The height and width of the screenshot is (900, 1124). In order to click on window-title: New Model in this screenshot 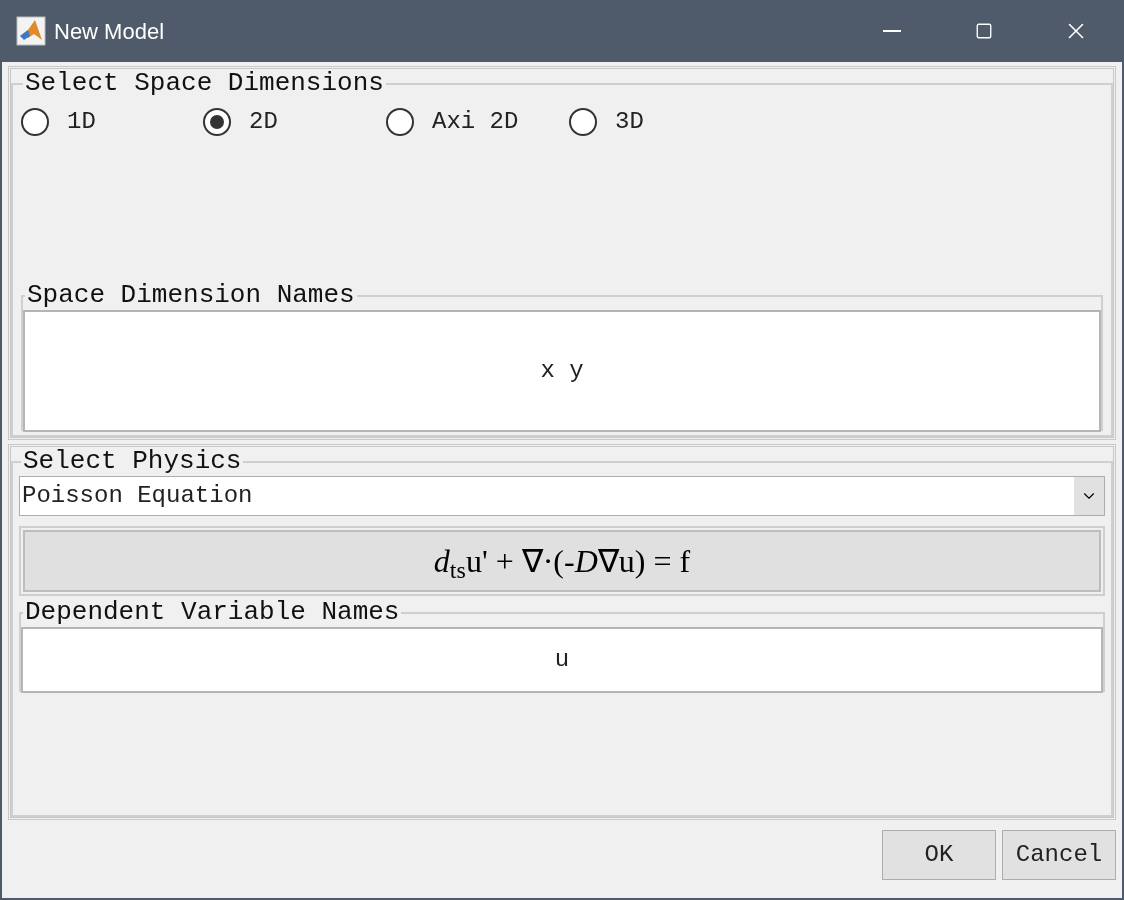, I will do `click(109, 31)`.